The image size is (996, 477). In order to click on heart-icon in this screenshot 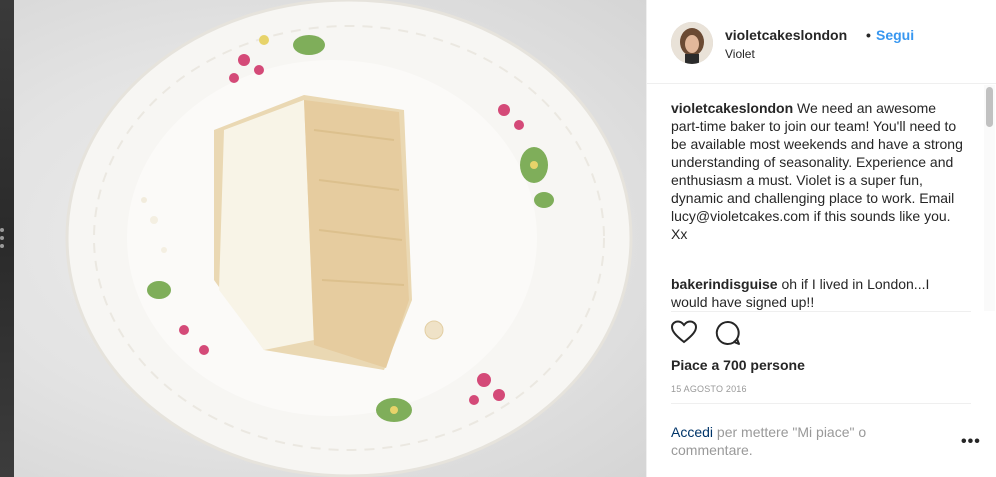, I will do `click(684, 332)`.